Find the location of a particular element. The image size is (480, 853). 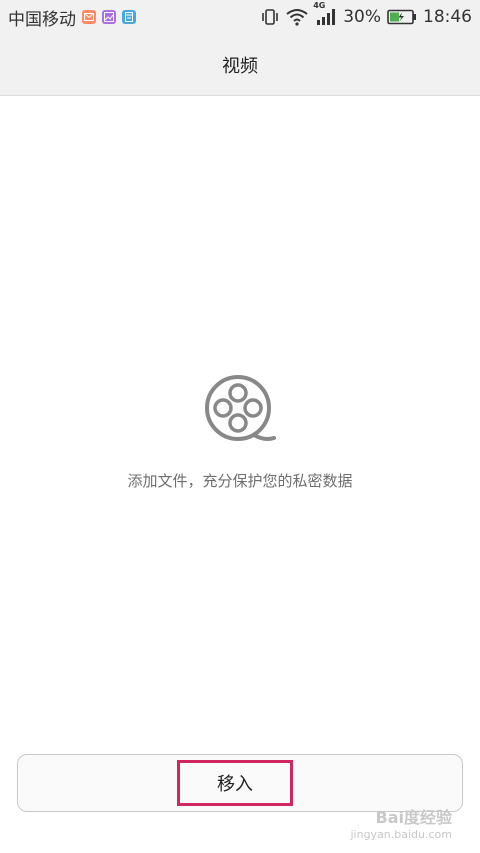

film-reel-icon is located at coordinates (240, 410).